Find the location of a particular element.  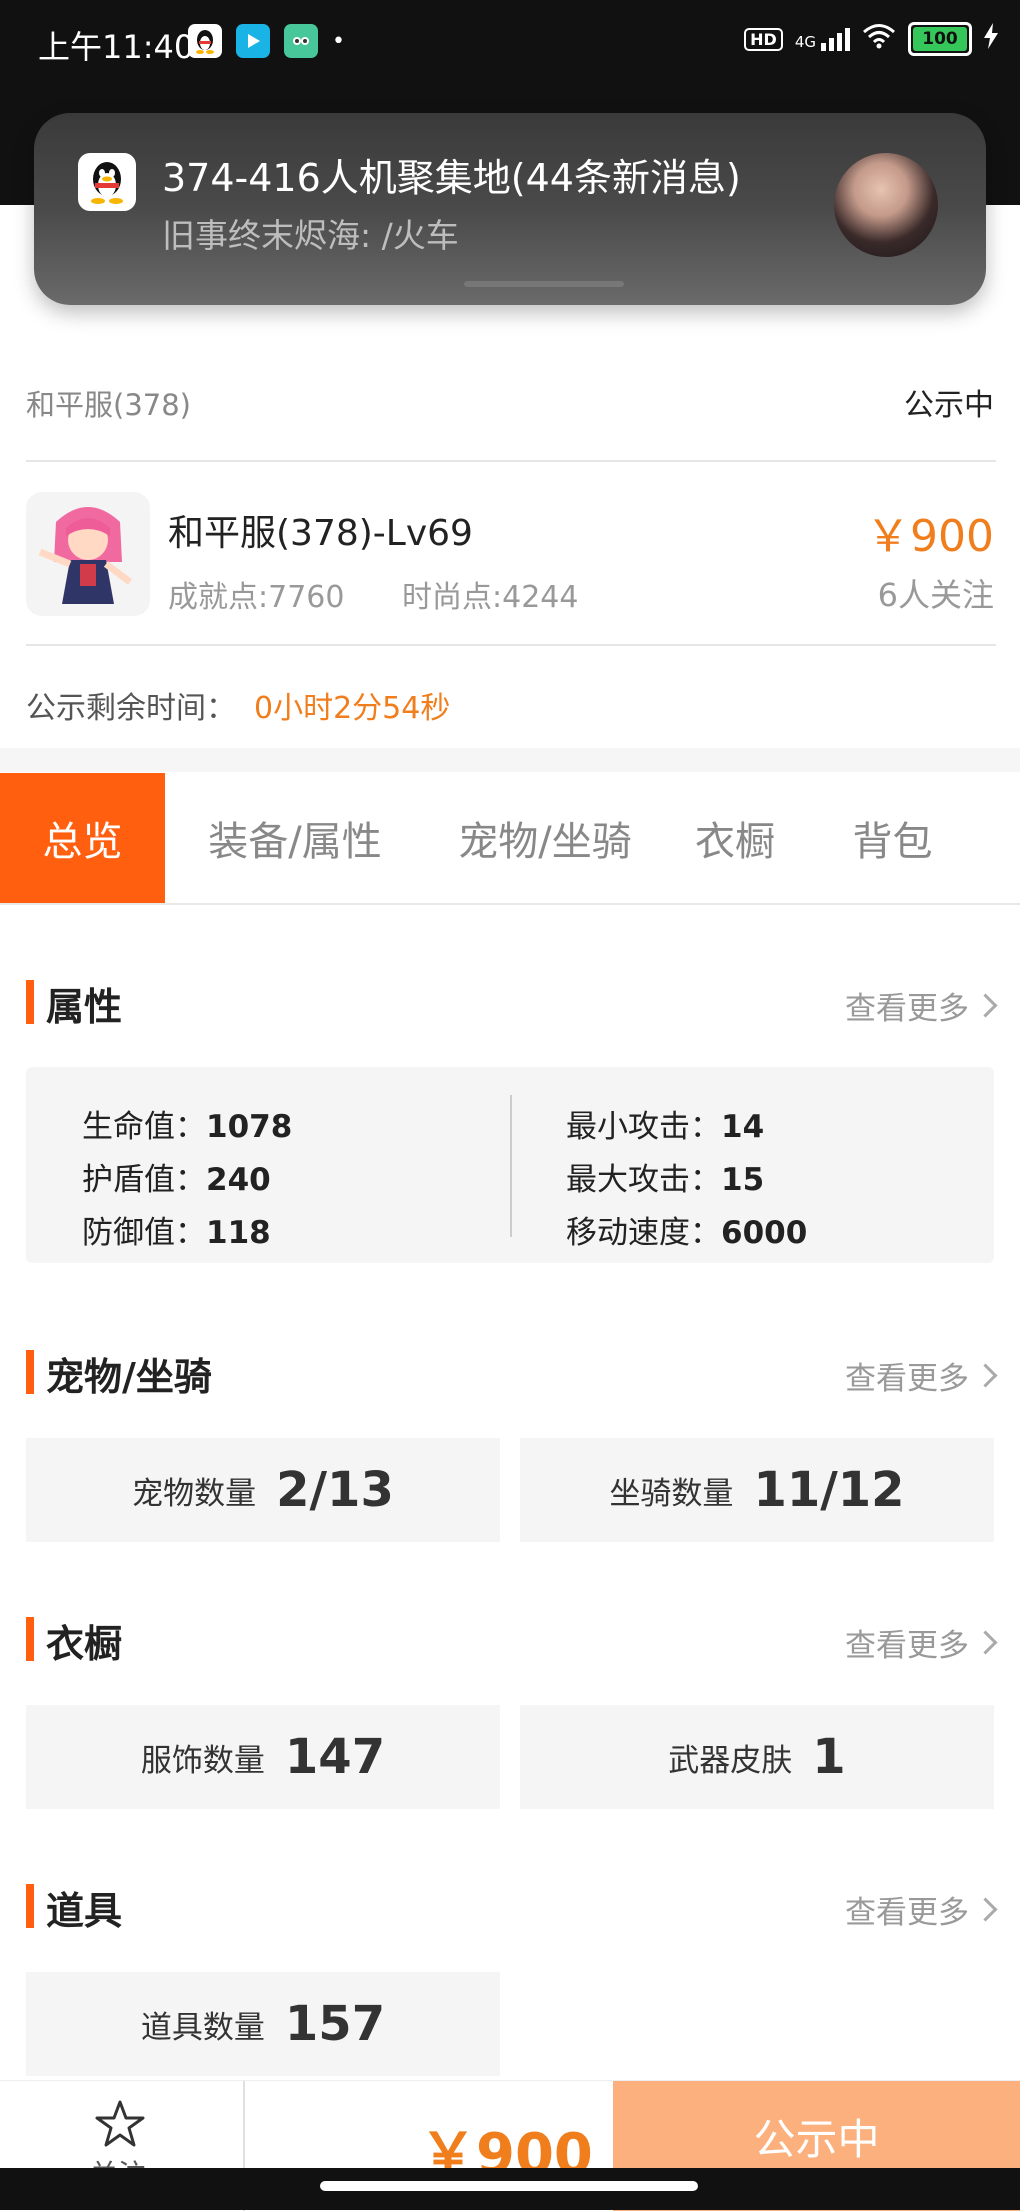

tab-overview: 总览 is located at coordinates (82, 838).